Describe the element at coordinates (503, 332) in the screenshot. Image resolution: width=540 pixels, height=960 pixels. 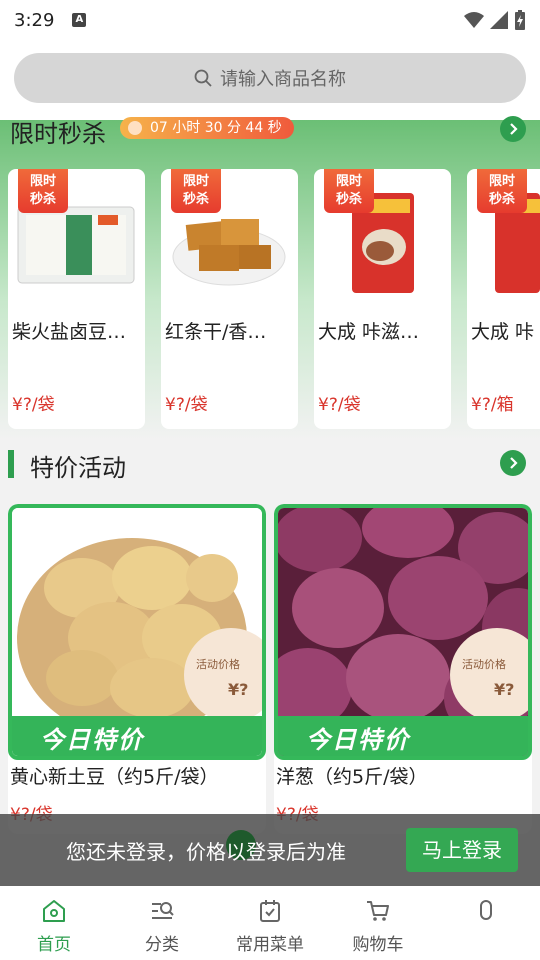
I see `product-name: 大成 咔` at that location.